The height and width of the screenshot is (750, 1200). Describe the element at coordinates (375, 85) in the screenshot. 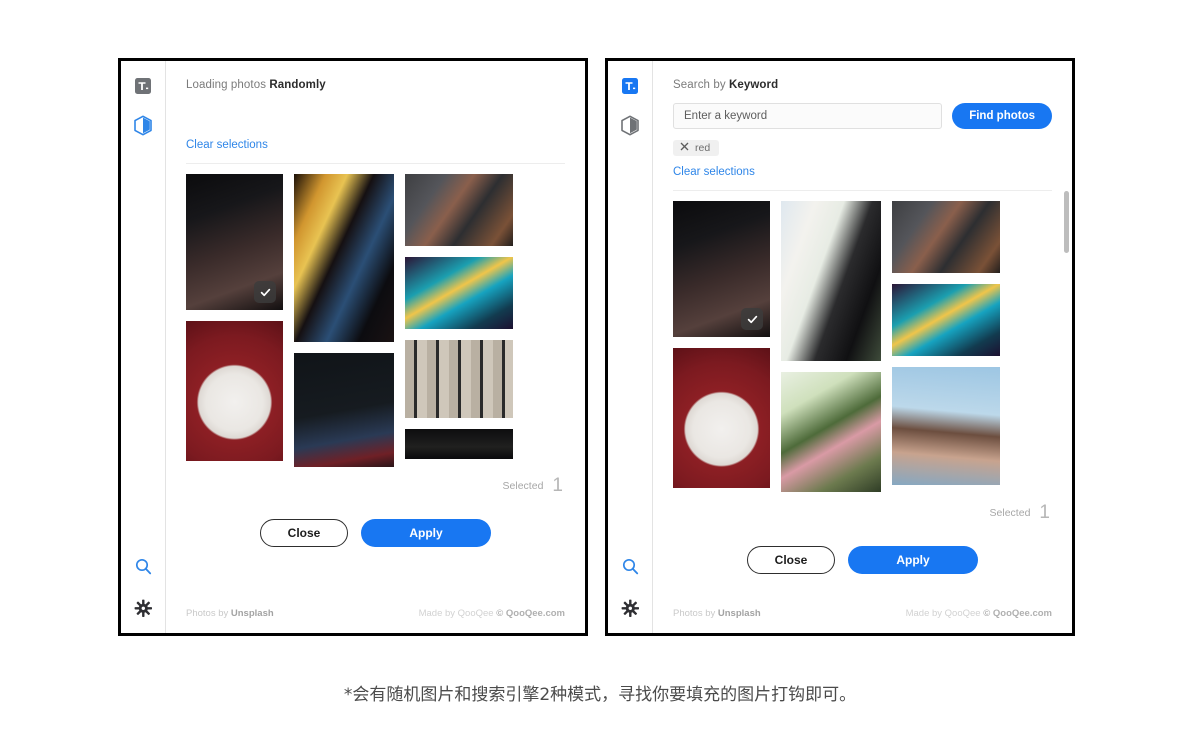

I see `panel-title-random: Loading photos Randomly` at that location.